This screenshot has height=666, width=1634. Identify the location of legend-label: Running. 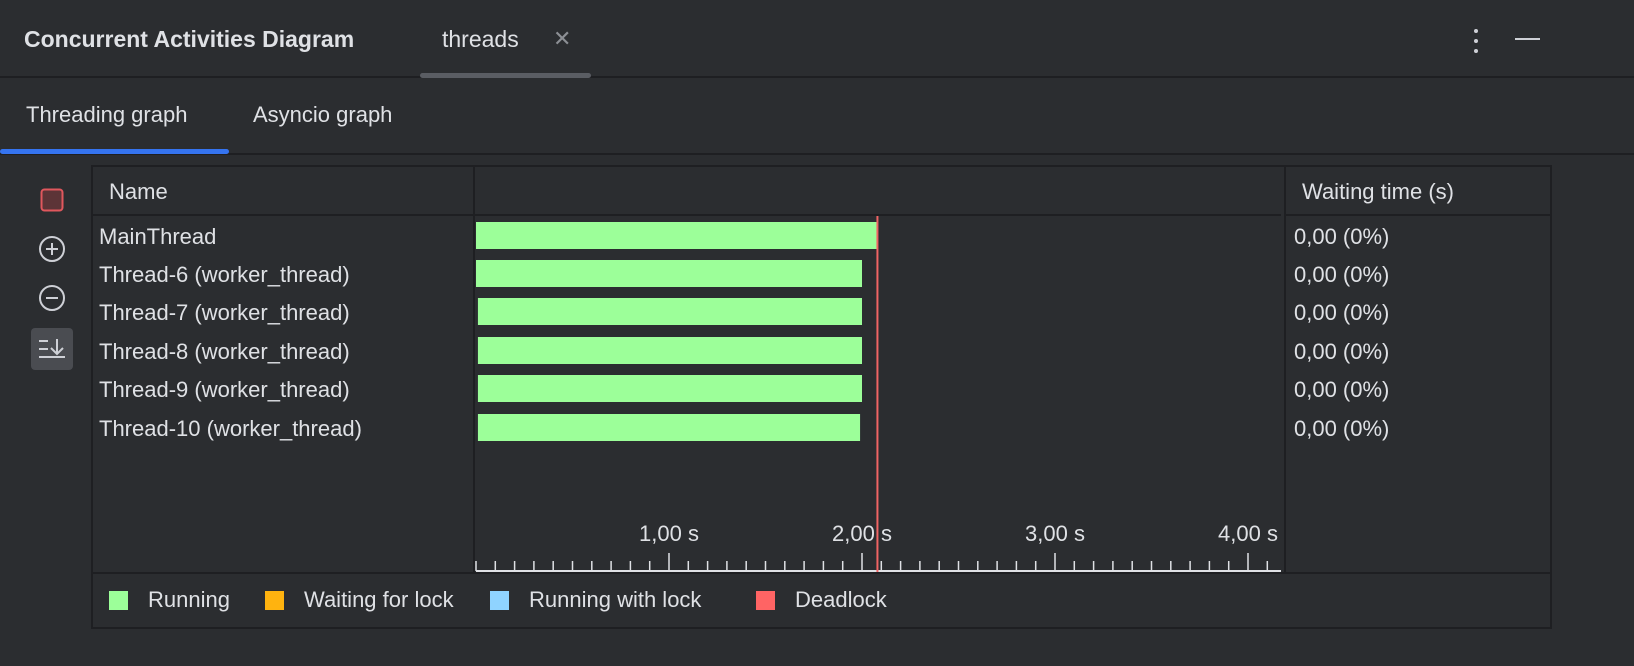
(189, 599).